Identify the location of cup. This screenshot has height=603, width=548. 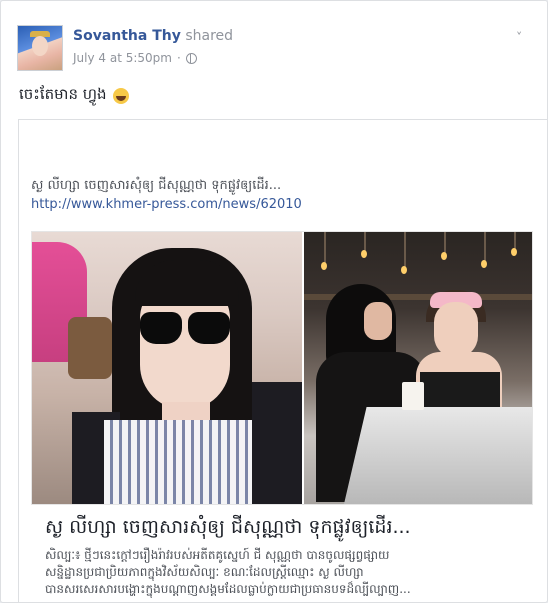
(413, 396).